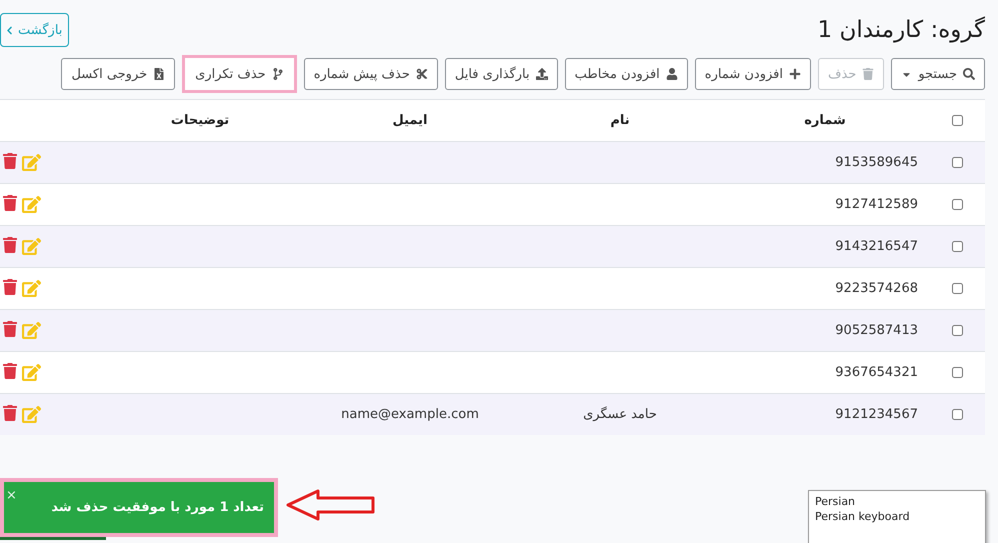  Describe the element at coordinates (501, 74) in the screenshot. I see `toolbar-button: بارگذاری فایل` at that location.